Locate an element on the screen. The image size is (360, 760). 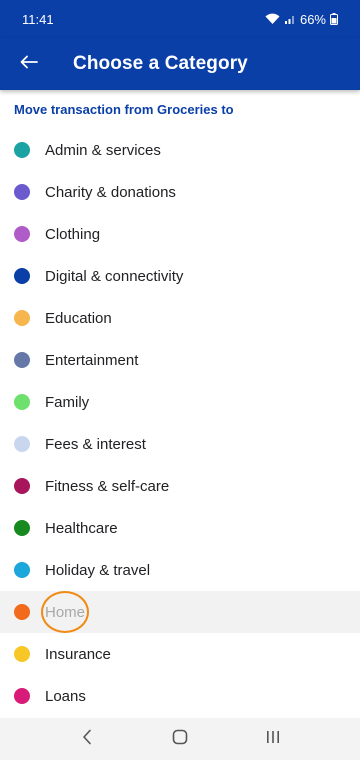
category-item-home: Home is located at coordinates (180, 612).